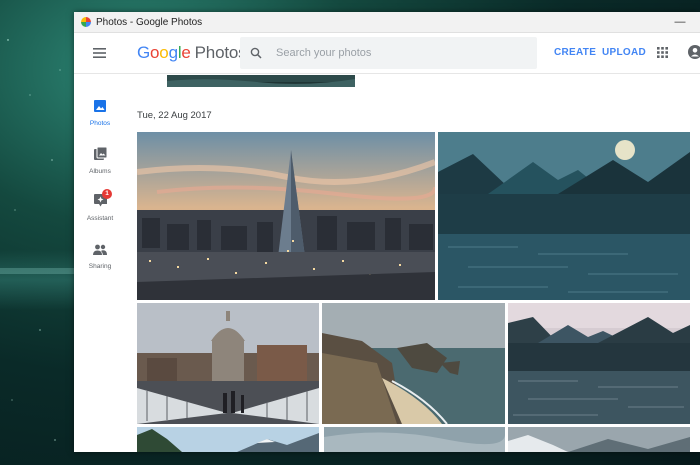 Image resolution: width=700 pixels, height=465 pixels. I want to click on hamburger-menu-icon, so click(99, 53).